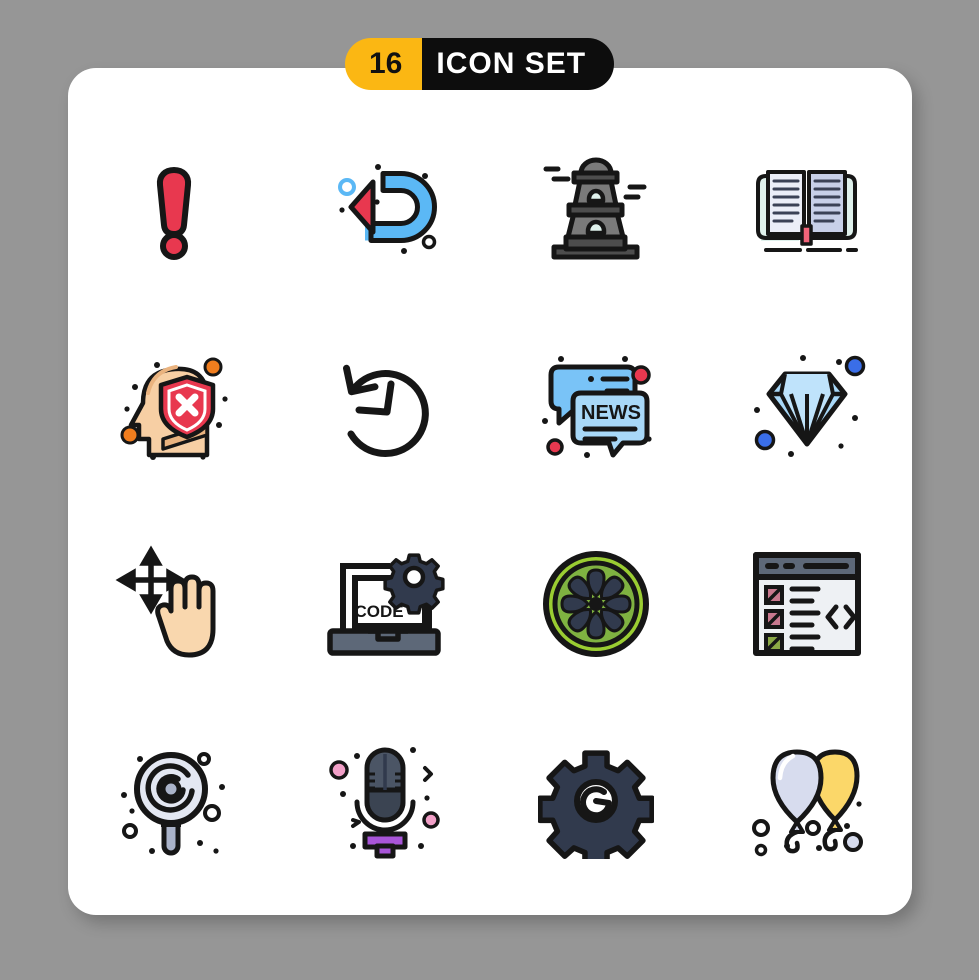  I want to click on u-turn-arrow-icon, so click(387, 208).